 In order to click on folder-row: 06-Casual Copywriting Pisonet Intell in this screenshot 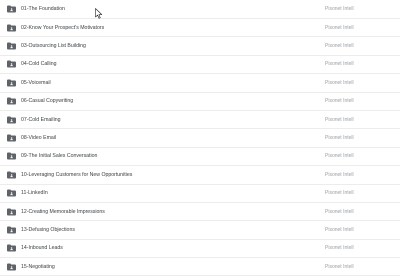, I will do `click(200, 102)`.